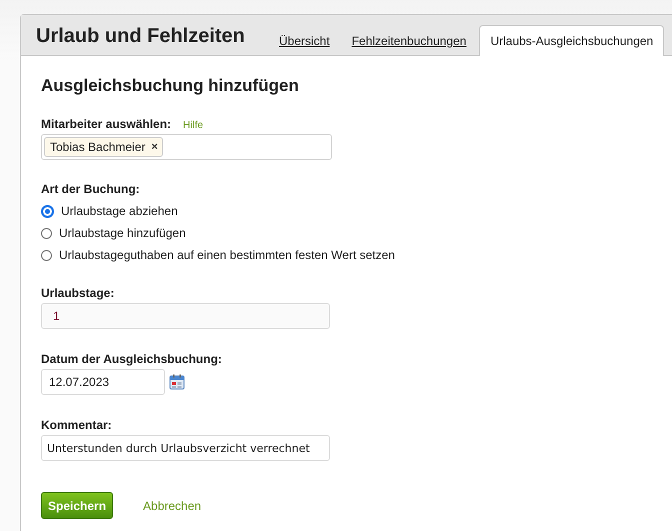 This screenshot has height=531, width=672. I want to click on tab: Urlaubs-Ausgleichsbuchungen, so click(571, 40).